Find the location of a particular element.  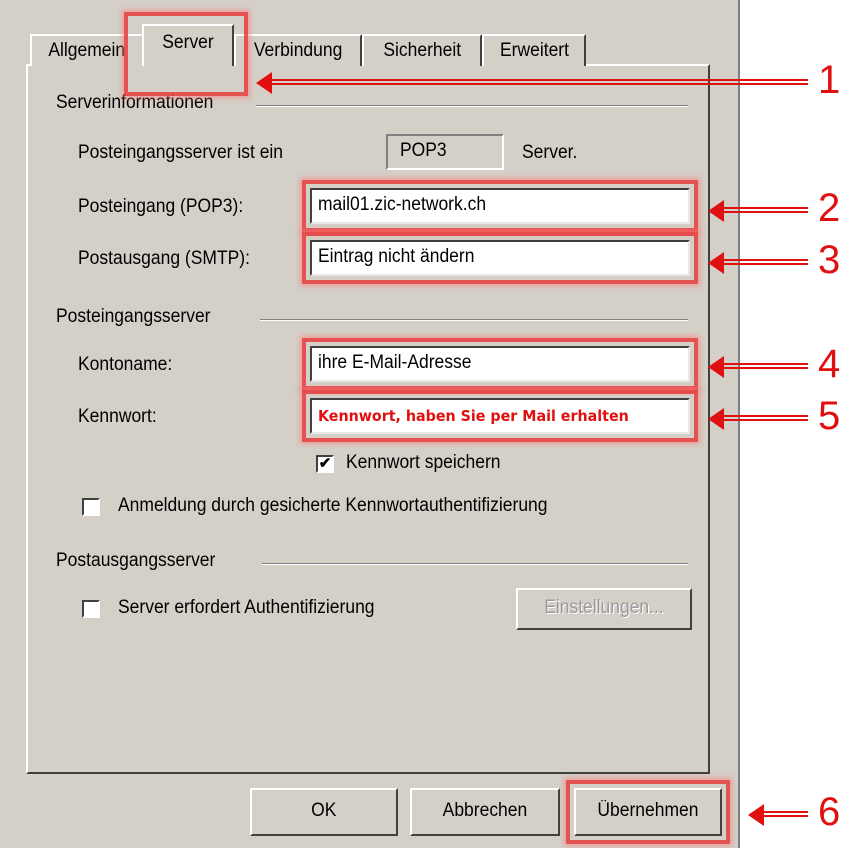

tab-allgemein: Allgemein is located at coordinates (87, 50).